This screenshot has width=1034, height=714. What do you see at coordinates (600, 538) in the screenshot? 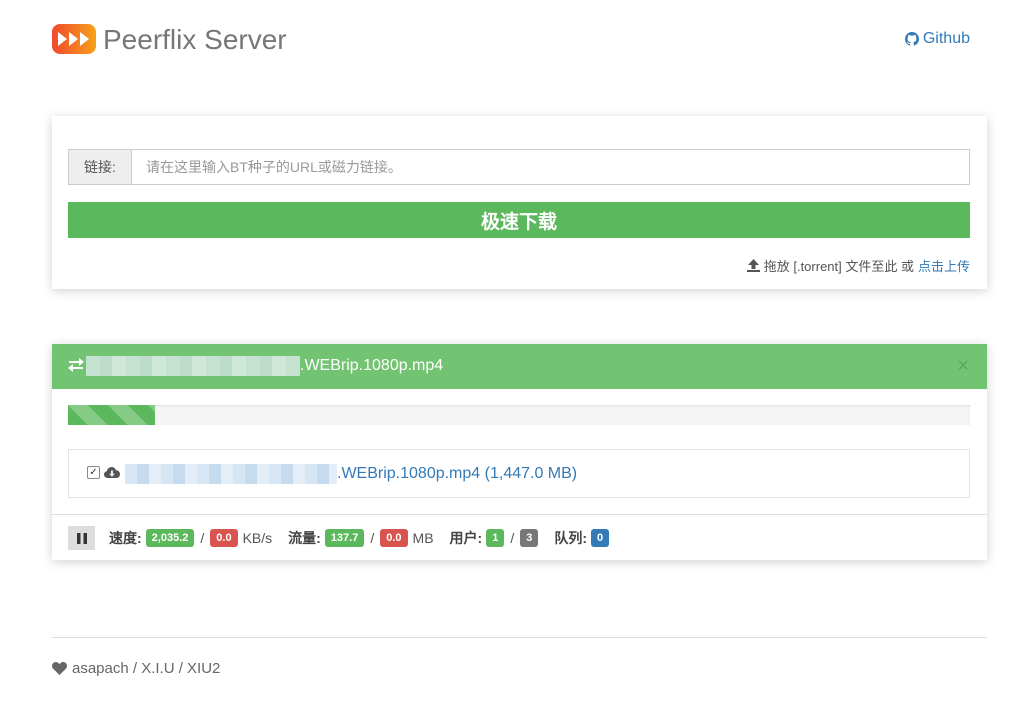
I see `queue-badge: 0` at bounding box center [600, 538].